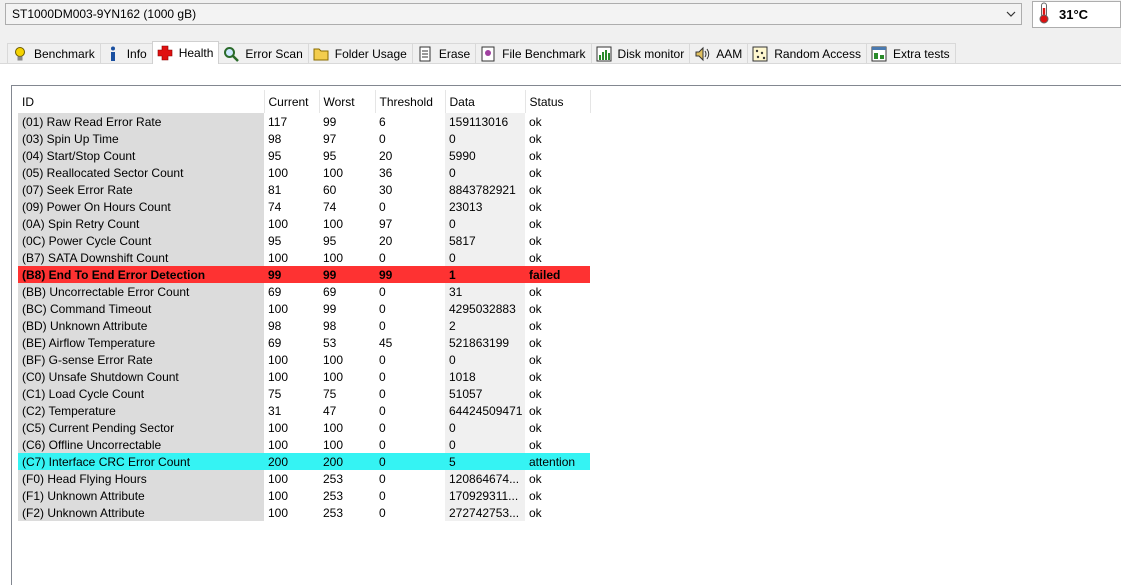 The image size is (1121, 585). Describe the element at coordinates (275, 206) in the screenshot. I see `current-cell: 74` at that location.